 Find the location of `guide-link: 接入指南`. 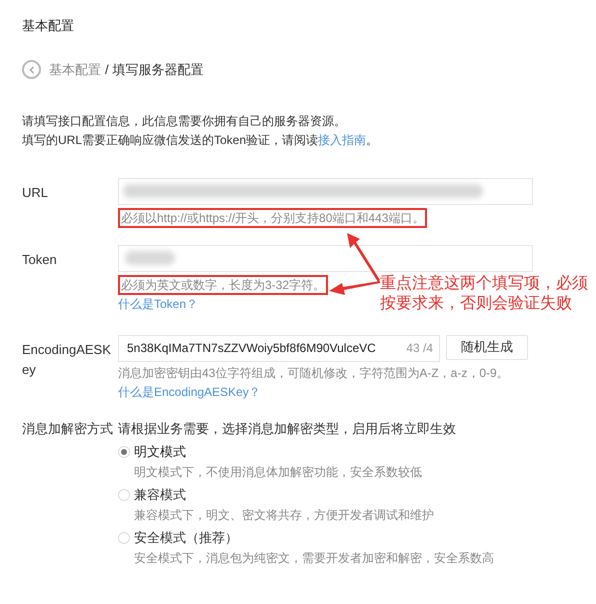

guide-link: 接入指南 is located at coordinates (342, 139).